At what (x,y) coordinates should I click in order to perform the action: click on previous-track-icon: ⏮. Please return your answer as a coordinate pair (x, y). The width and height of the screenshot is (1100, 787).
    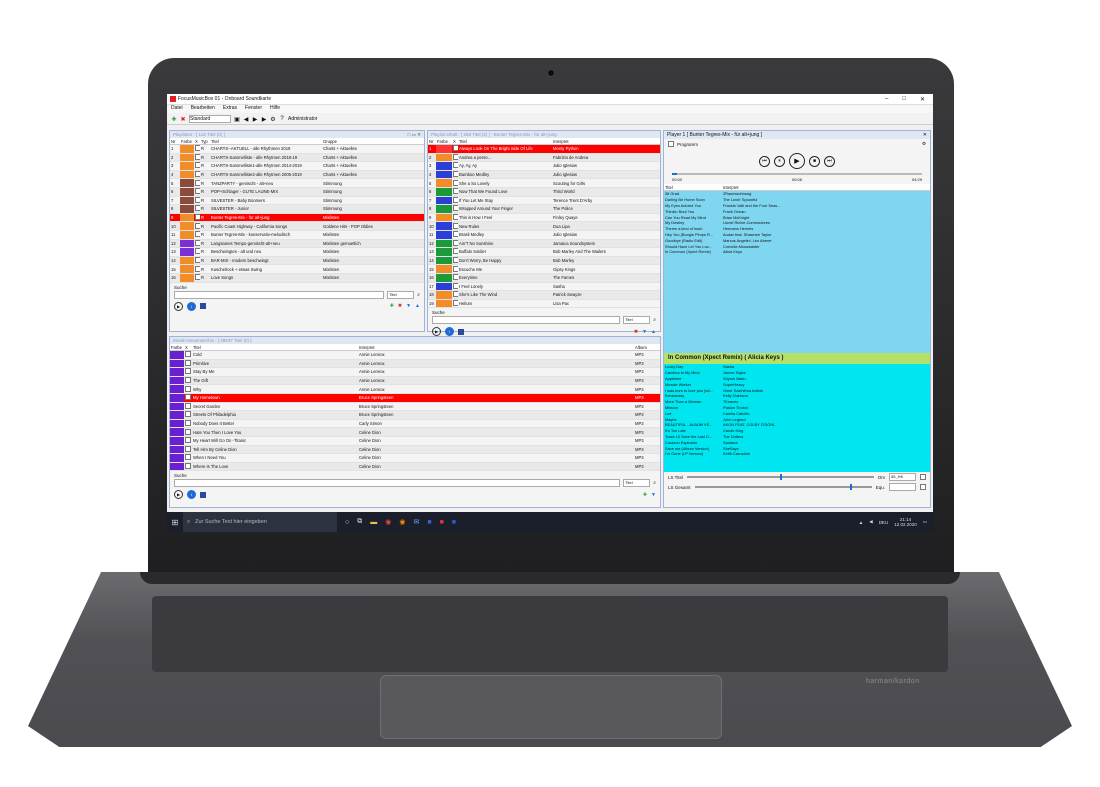
    Looking at the image, I should click on (764, 161).